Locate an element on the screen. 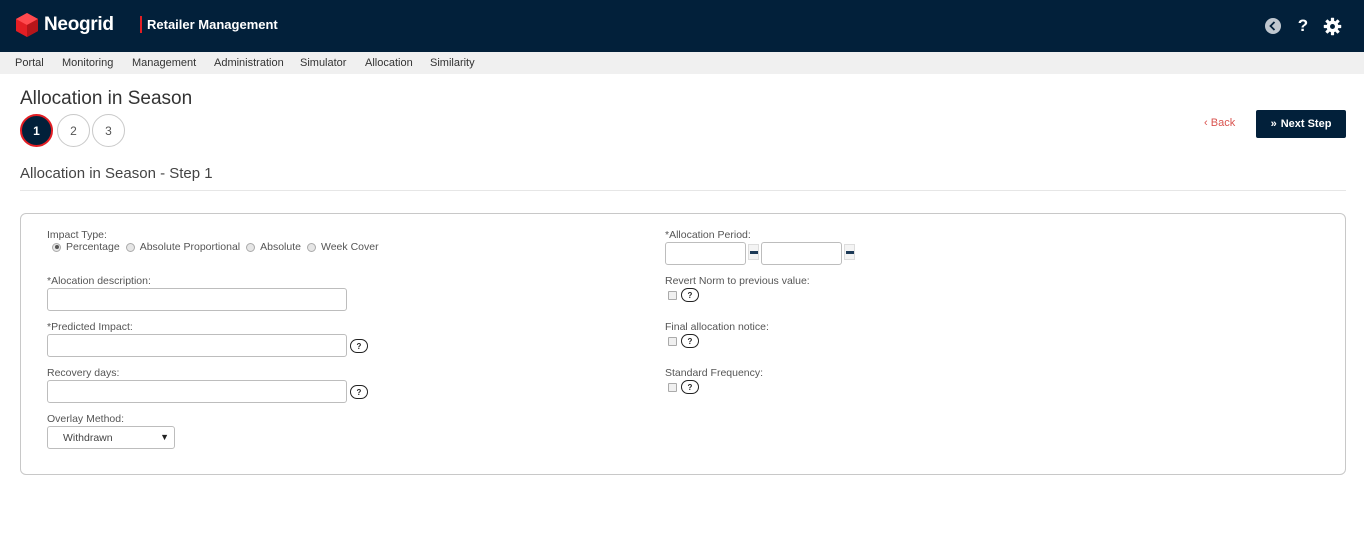 The width and height of the screenshot is (1364, 541). app-title: Retailer Management is located at coordinates (212, 24).